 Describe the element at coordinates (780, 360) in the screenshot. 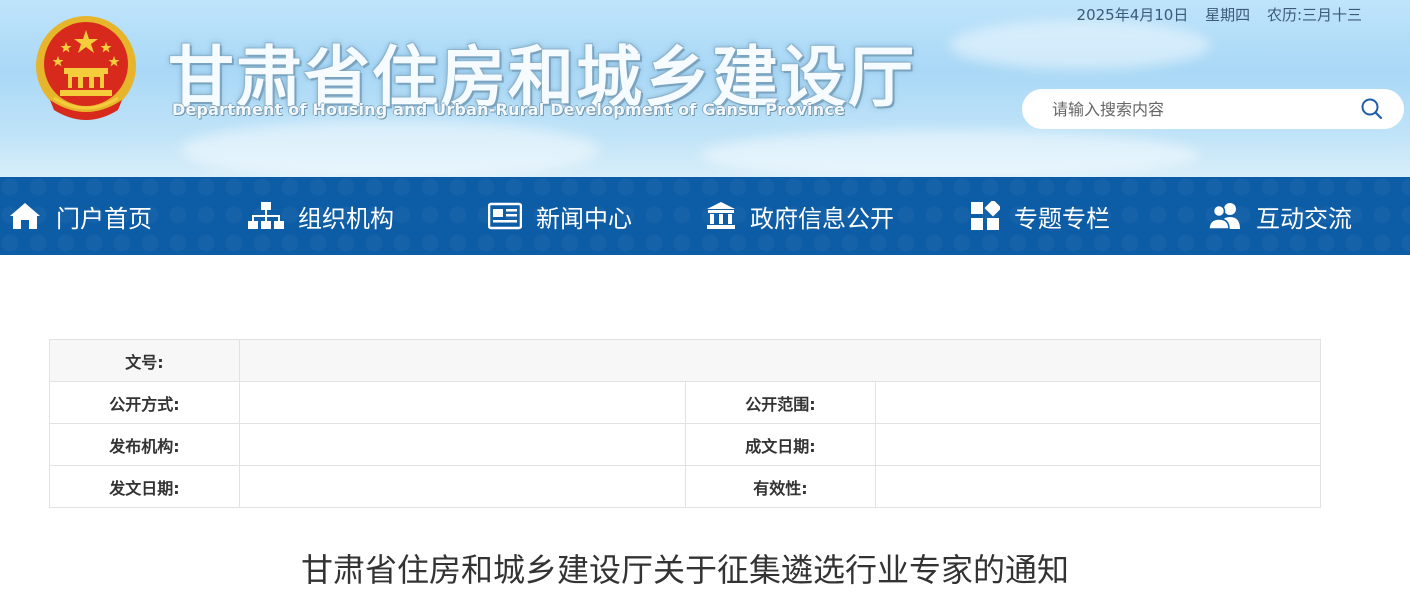

I see `doc-number-value` at that location.